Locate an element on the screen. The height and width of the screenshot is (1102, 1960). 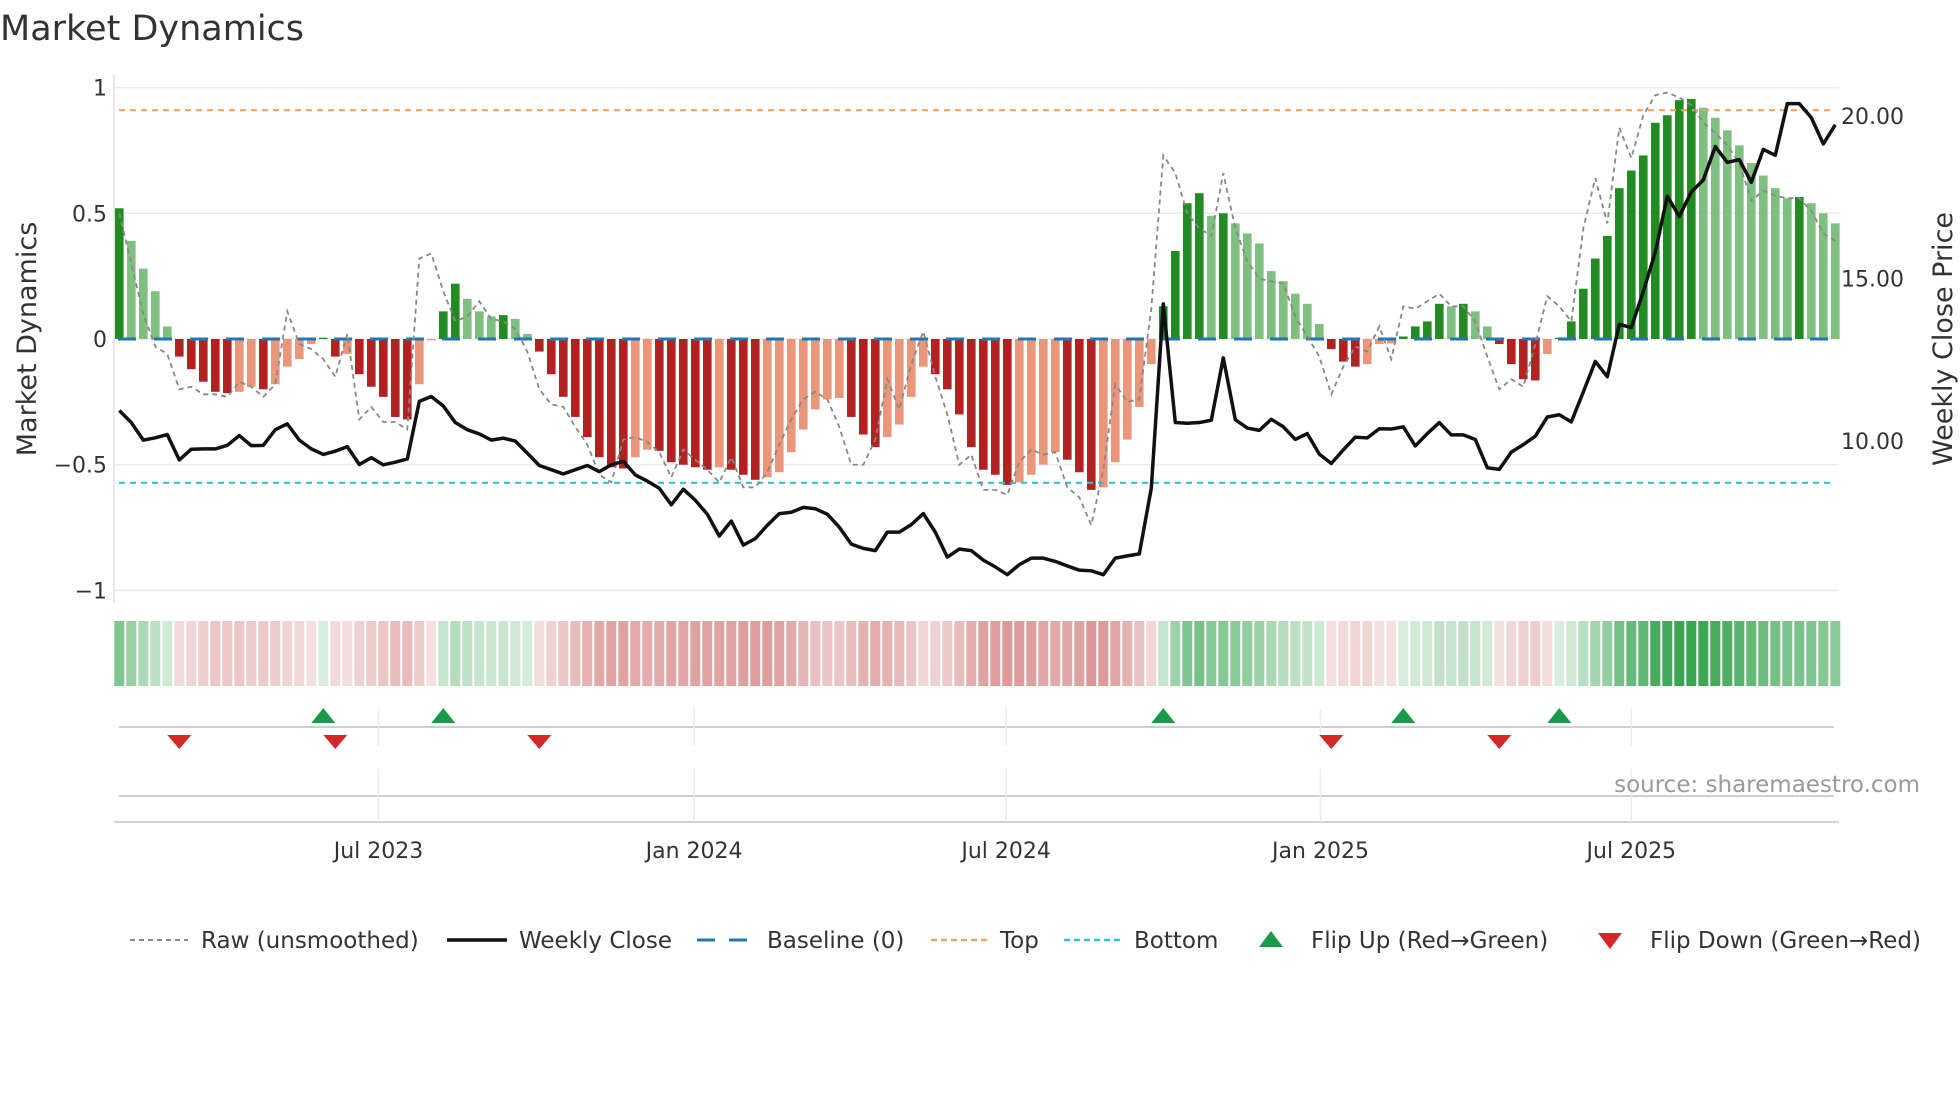
flip-up-marker is located at coordinates (443, 715).